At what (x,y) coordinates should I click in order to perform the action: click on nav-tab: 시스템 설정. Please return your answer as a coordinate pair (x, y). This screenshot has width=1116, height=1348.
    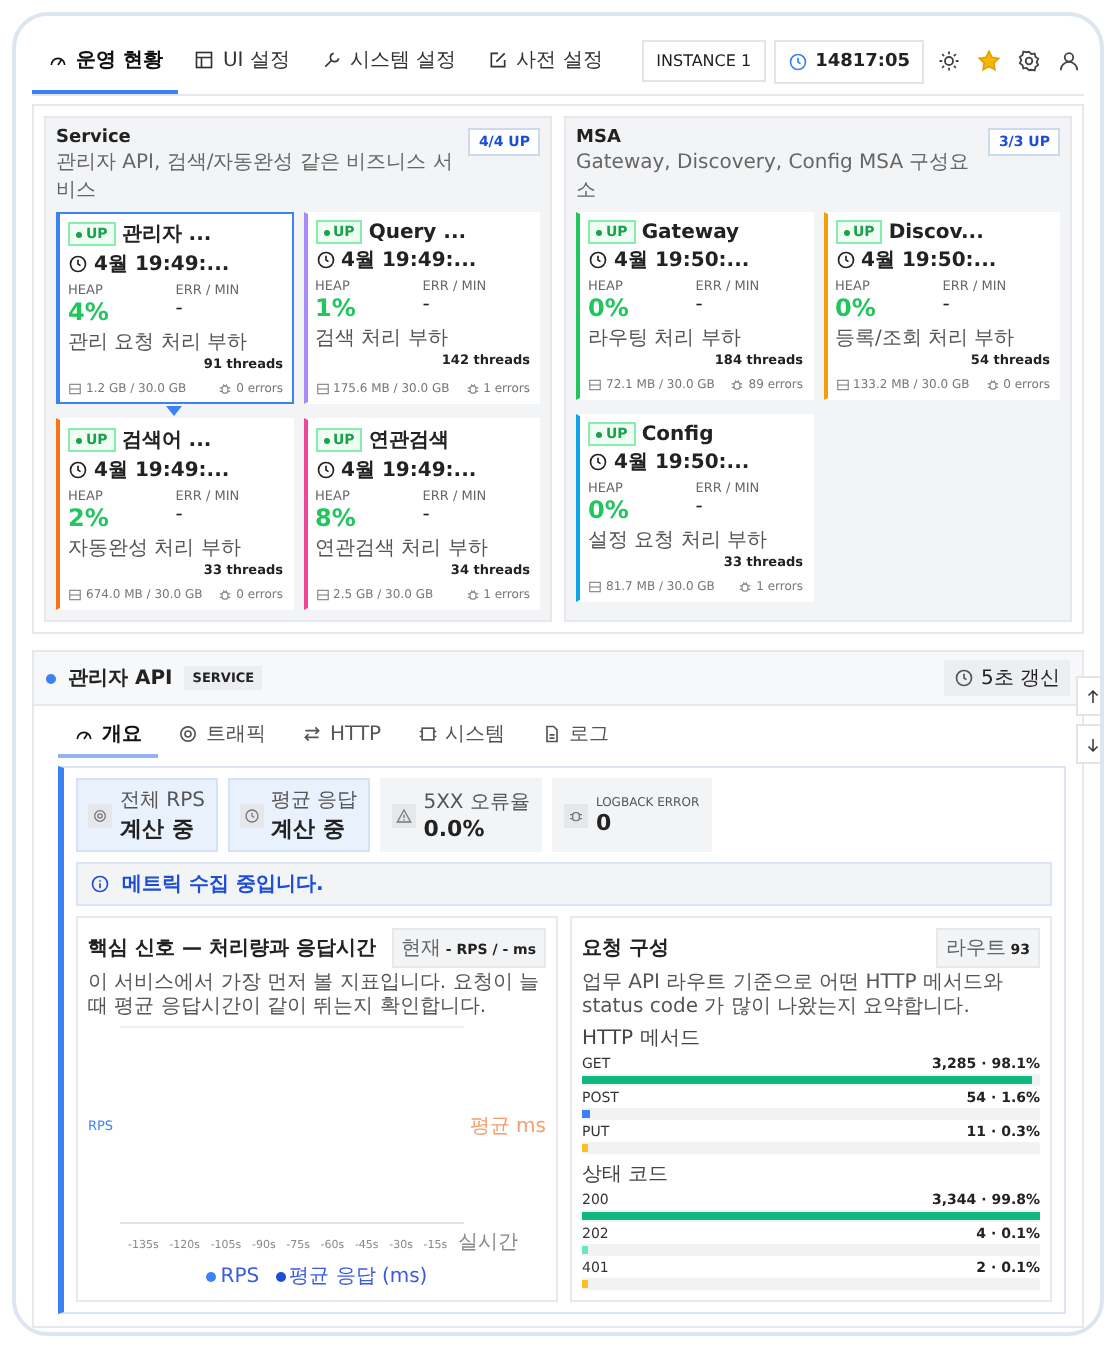
    Looking at the image, I should click on (389, 61).